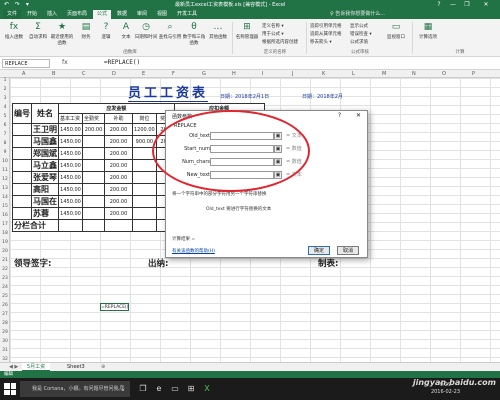 This screenshot has width=500, height=400. What do you see at coordinates (242, 162) in the screenshot?
I see `num-chars-input` at bounding box center [242, 162].